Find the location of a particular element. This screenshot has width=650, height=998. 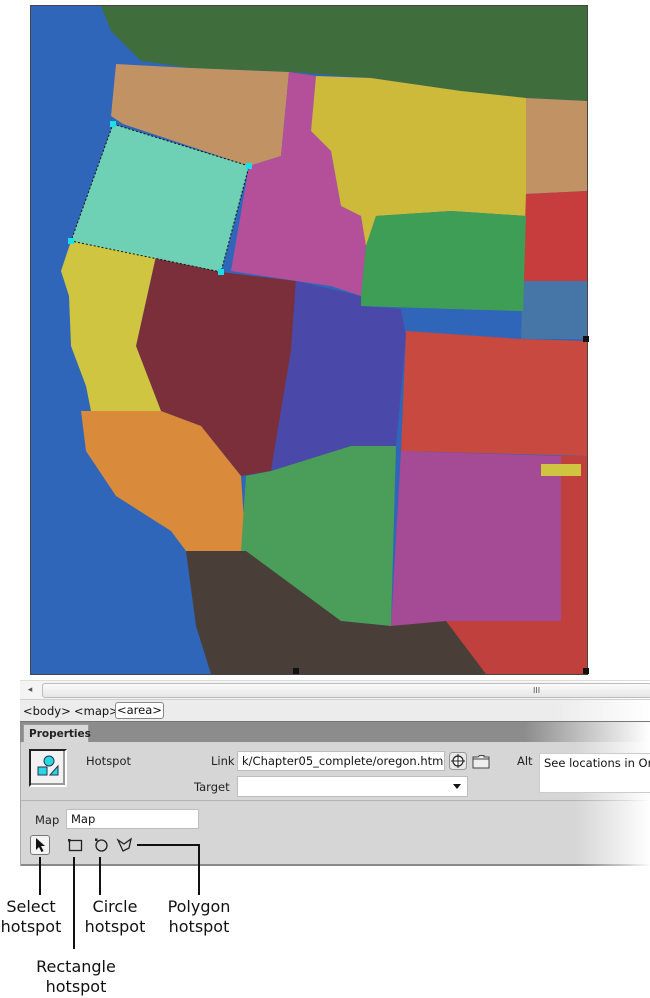

resize-handle-corner is located at coordinates (586, 671).